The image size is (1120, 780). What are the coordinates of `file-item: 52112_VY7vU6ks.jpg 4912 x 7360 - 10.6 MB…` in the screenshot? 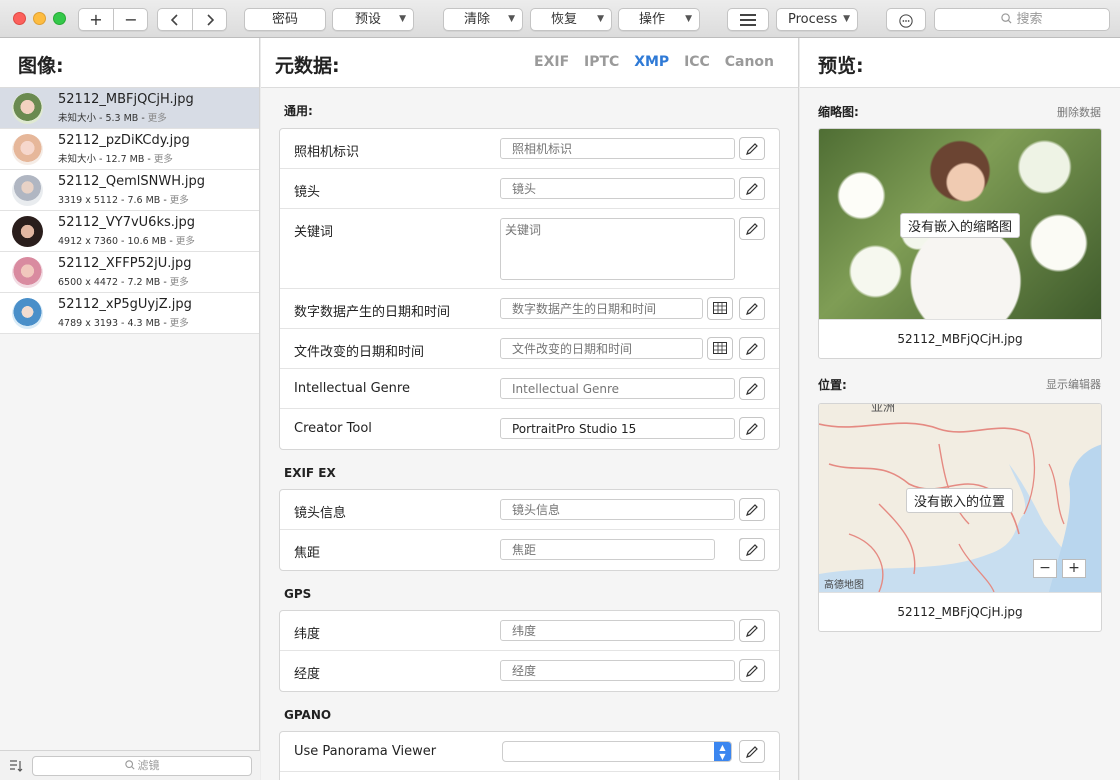 It's located at (129, 231).